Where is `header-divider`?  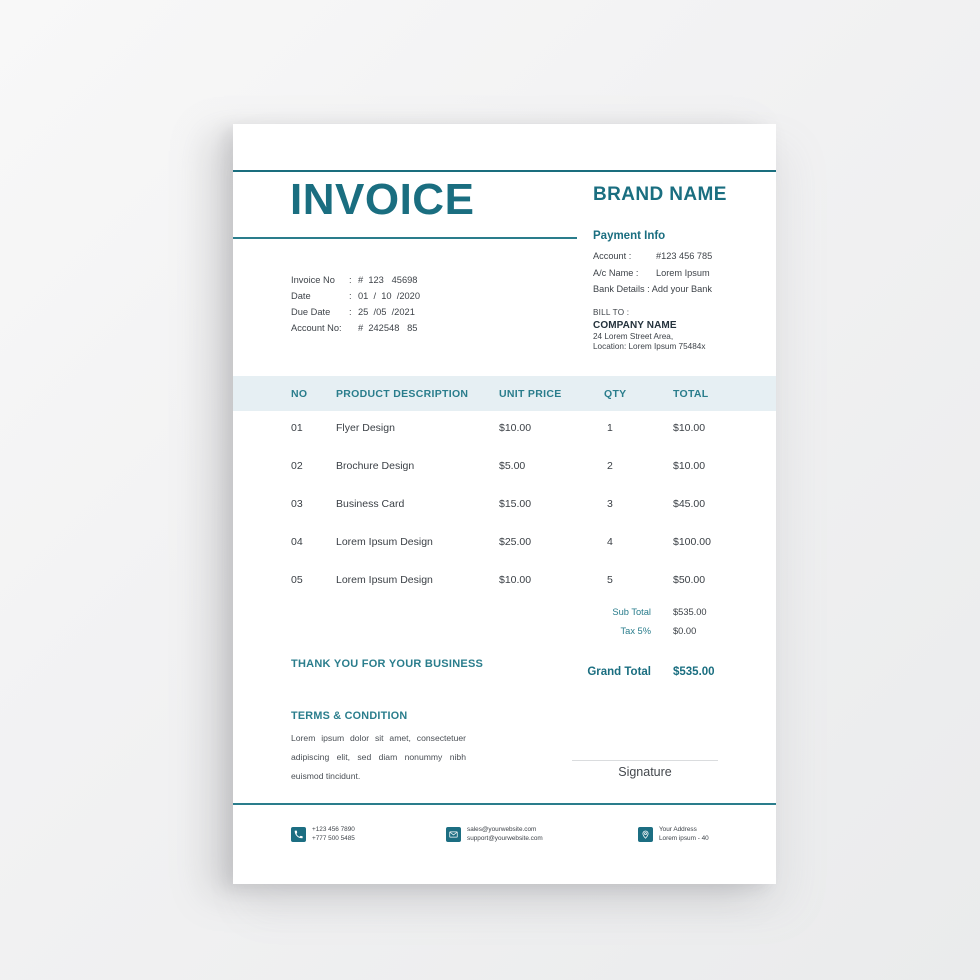
header-divider is located at coordinates (504, 171).